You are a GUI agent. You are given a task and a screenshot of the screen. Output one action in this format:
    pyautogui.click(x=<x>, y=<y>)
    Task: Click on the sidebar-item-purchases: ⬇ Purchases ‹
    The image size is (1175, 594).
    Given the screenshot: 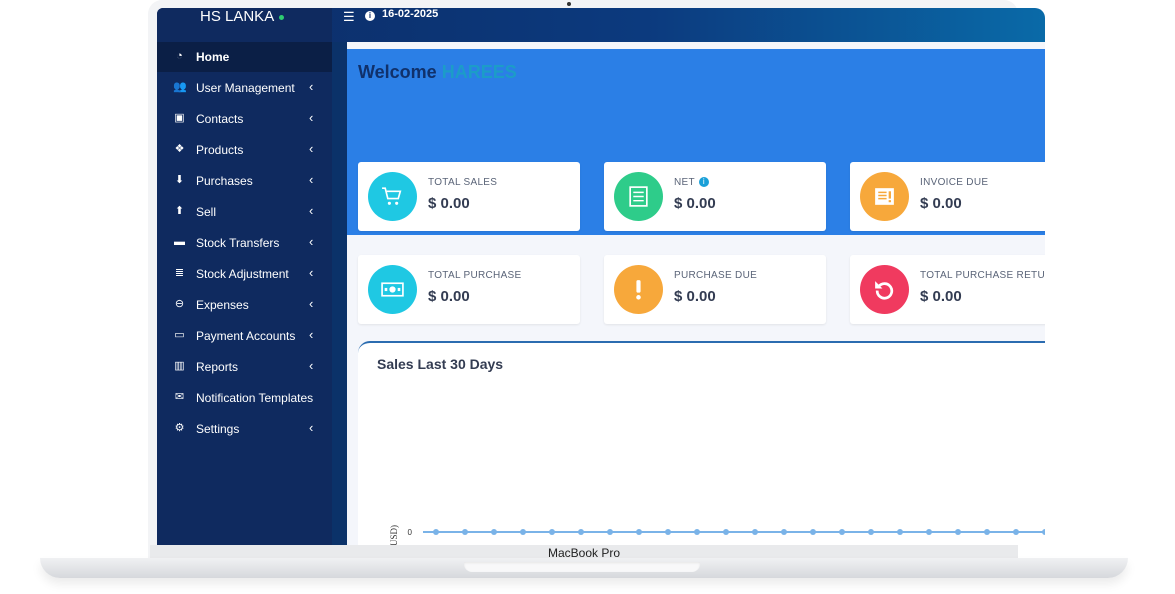 What is the action you would take?
    pyautogui.click(x=244, y=181)
    